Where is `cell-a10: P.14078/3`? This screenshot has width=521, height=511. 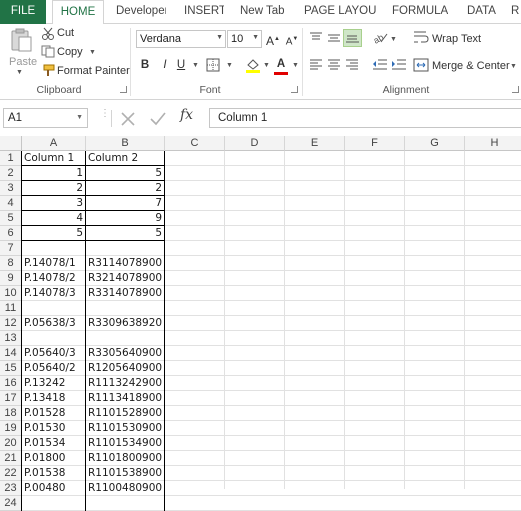 cell-a10: P.14078/3 is located at coordinates (53, 293).